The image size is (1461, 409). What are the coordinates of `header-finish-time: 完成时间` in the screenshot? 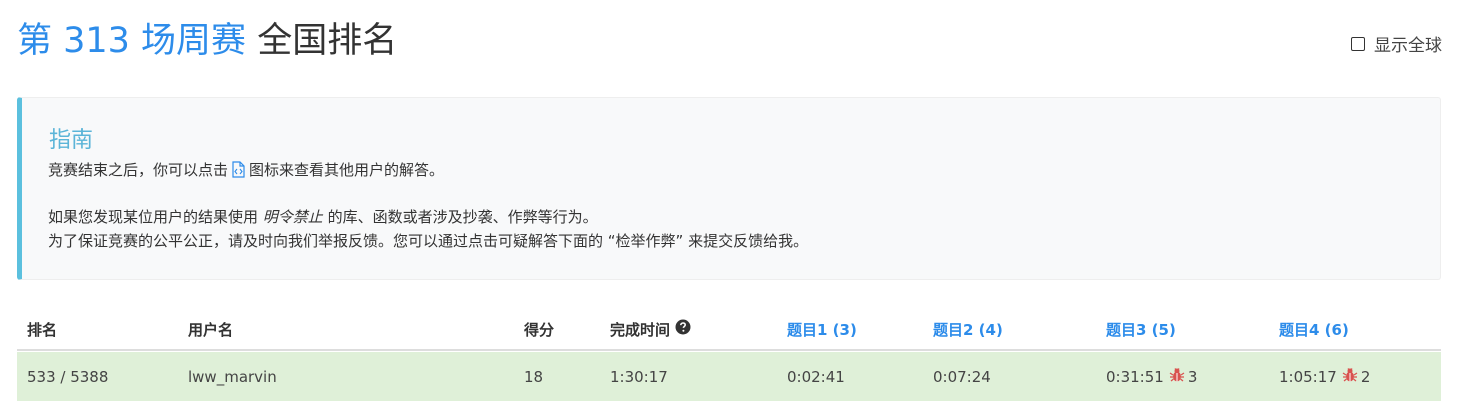 It's located at (650, 329).